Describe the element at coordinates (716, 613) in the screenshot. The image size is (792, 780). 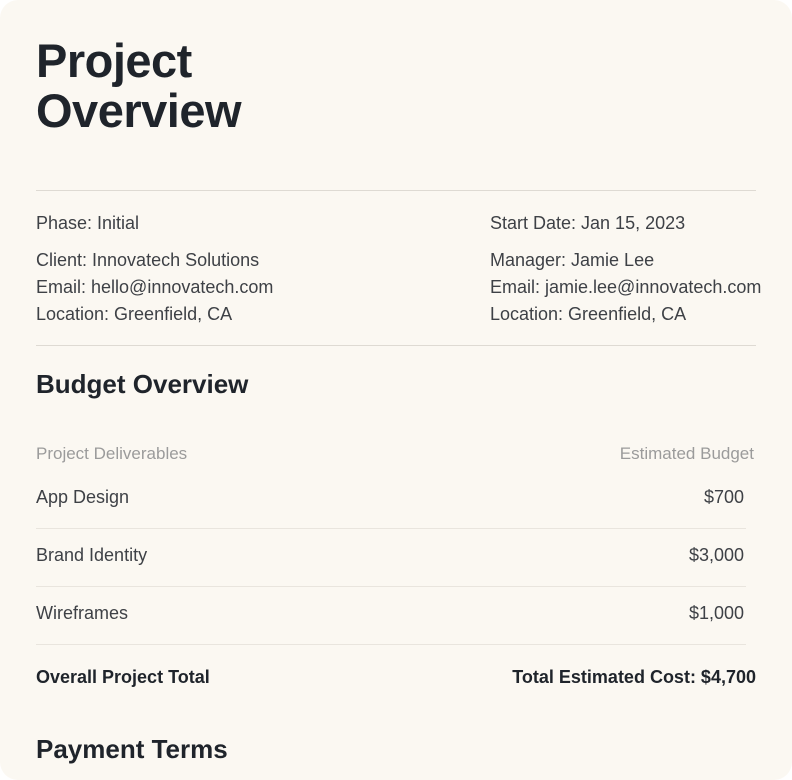
I see `deliverable-amount: $1,000` at that location.